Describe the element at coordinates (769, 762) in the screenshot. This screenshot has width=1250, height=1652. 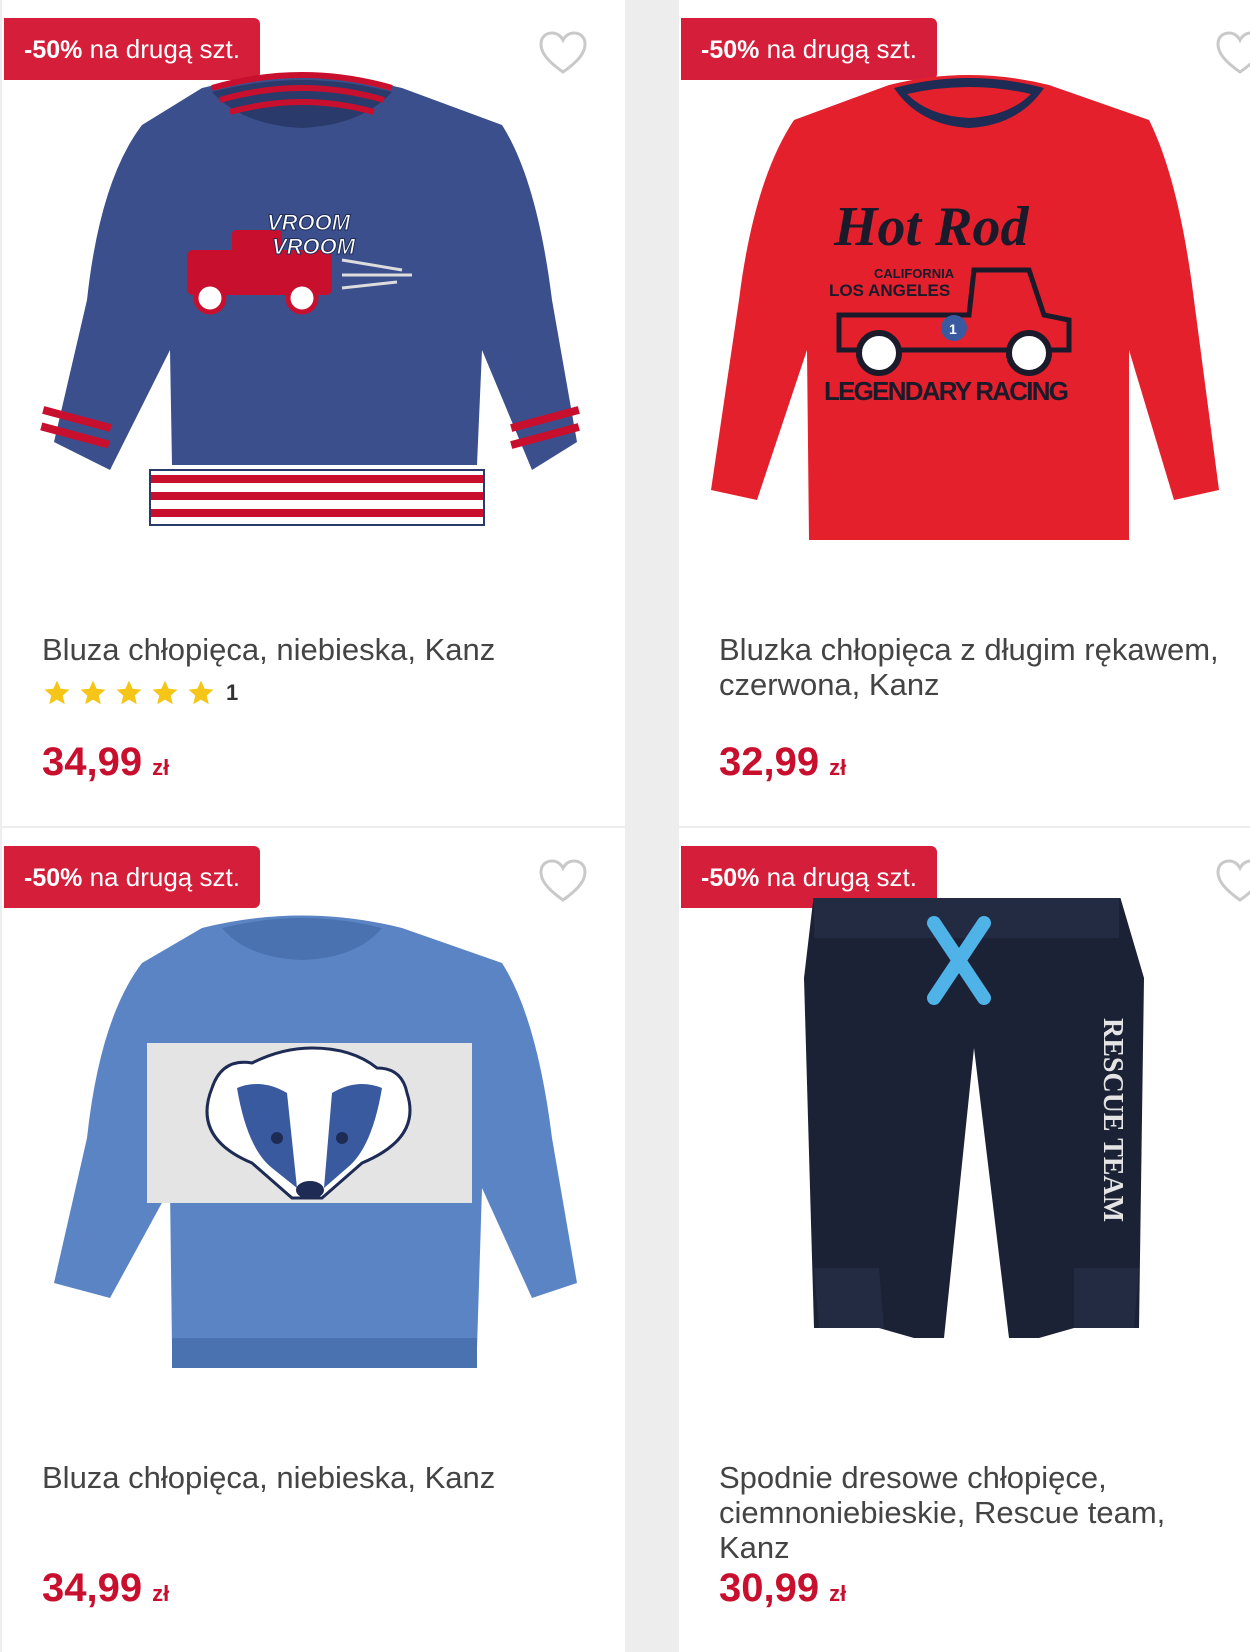
I see `price-value: 32,99` at that location.